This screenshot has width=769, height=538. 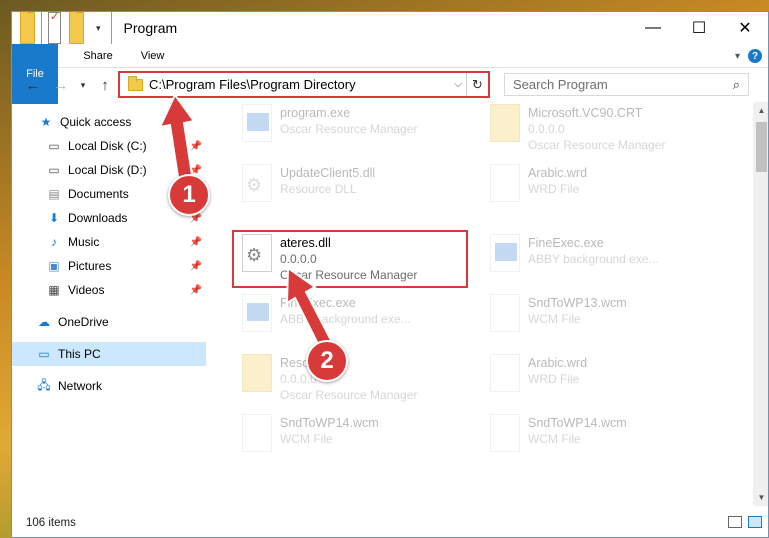 What do you see at coordinates (54, 266) in the screenshot?
I see `pictures-icon: ▣` at bounding box center [54, 266].